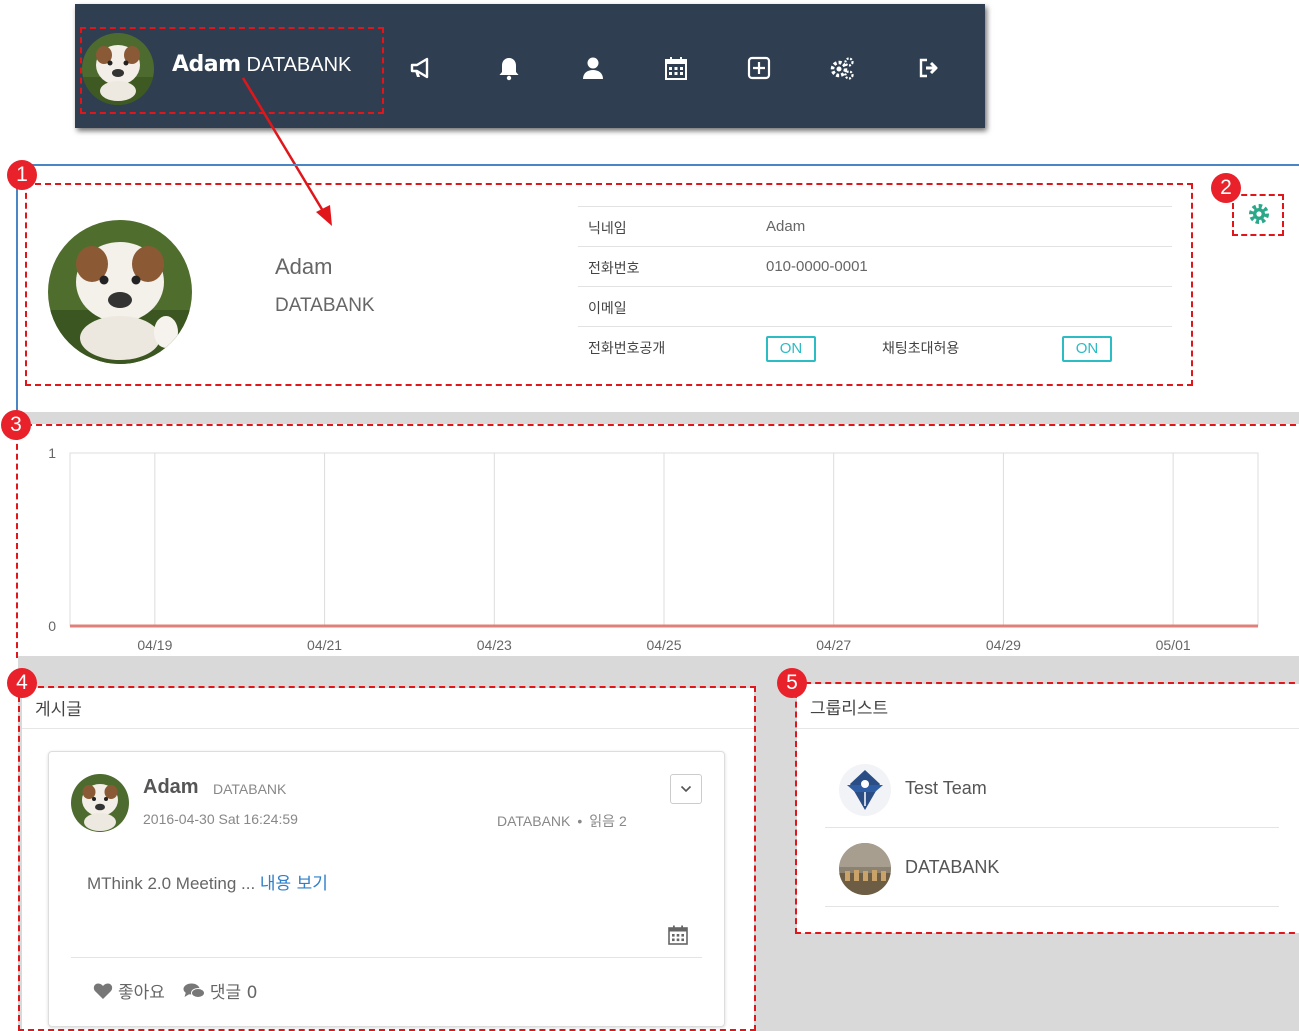 This screenshot has width=1299, height=1031. I want to click on x-tick-label: 05/01, so click(1173, 645).